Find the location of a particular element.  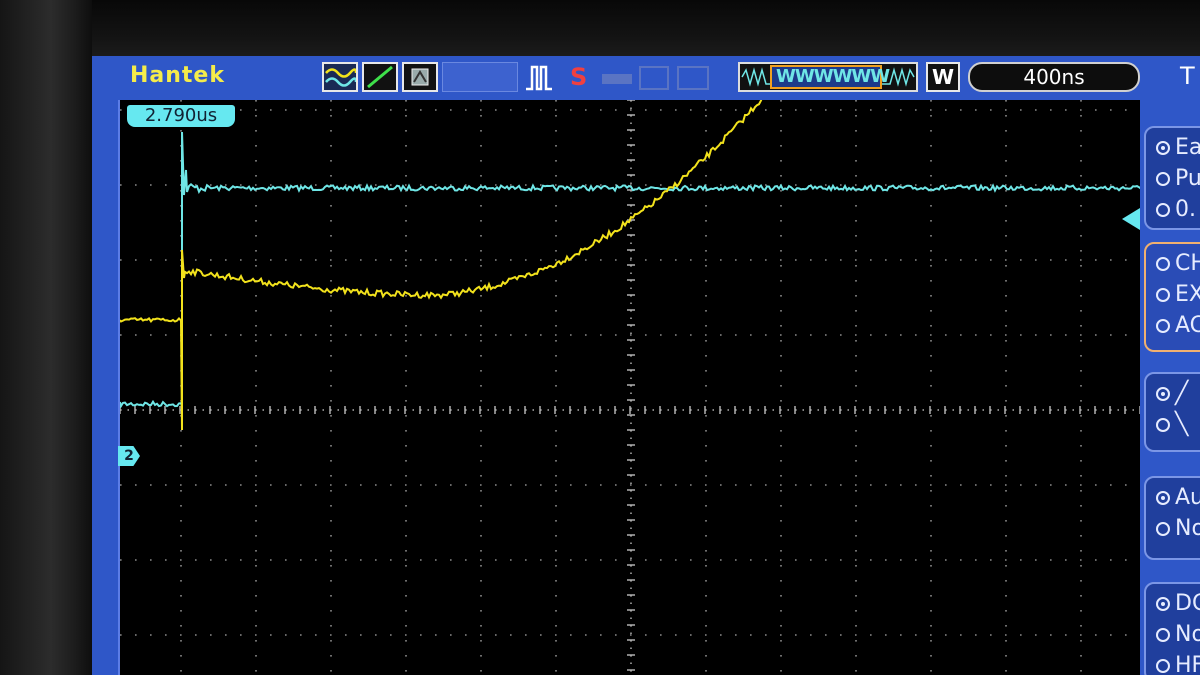

side-item-ext: EX is located at coordinates (1178, 294).